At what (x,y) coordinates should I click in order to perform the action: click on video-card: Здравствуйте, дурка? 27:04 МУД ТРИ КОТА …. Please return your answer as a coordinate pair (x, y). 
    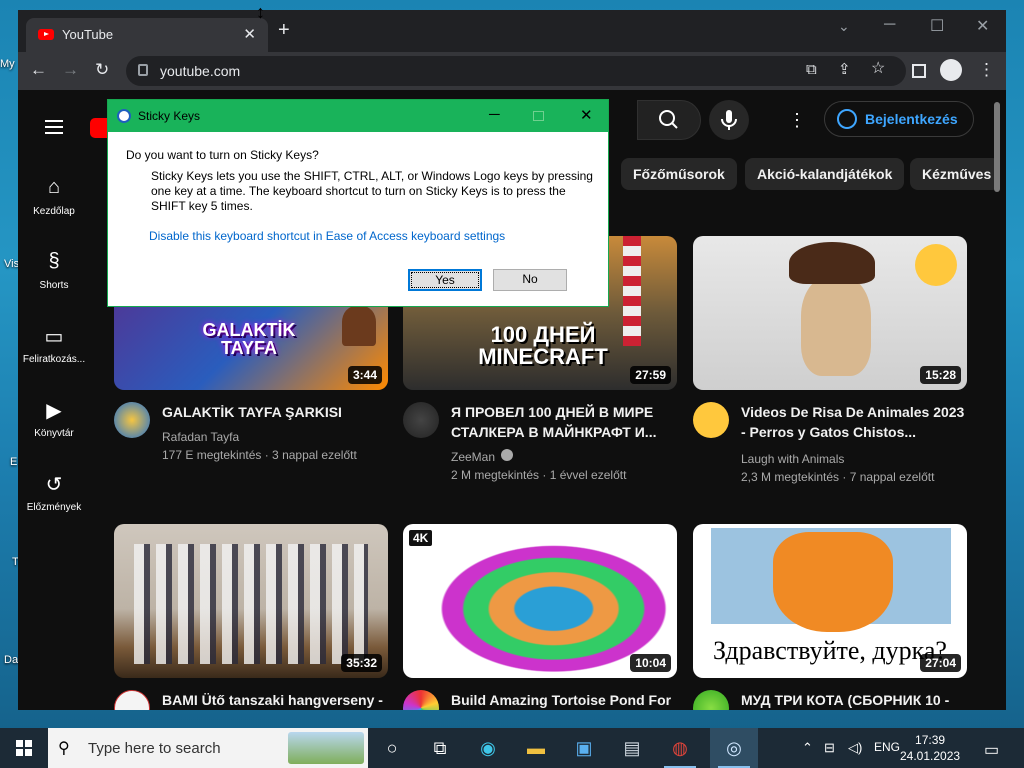
    Looking at the image, I should click on (830, 617).